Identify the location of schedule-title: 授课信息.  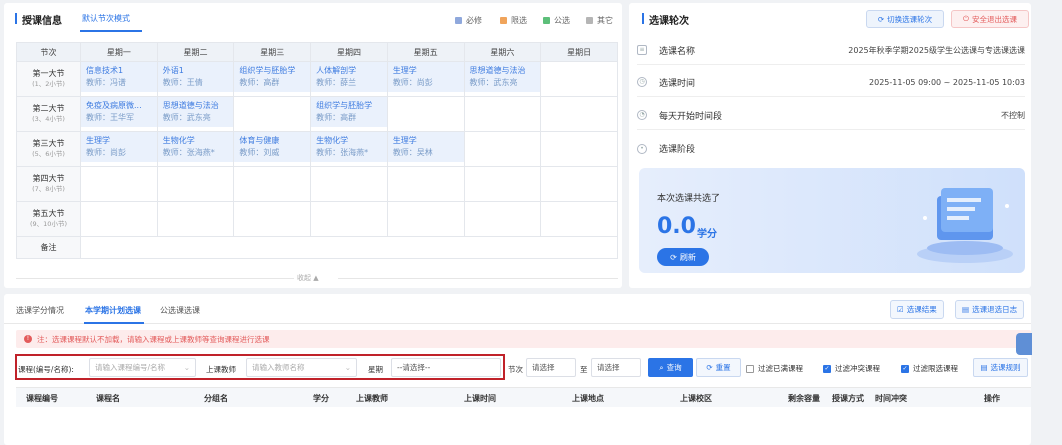
(38, 19).